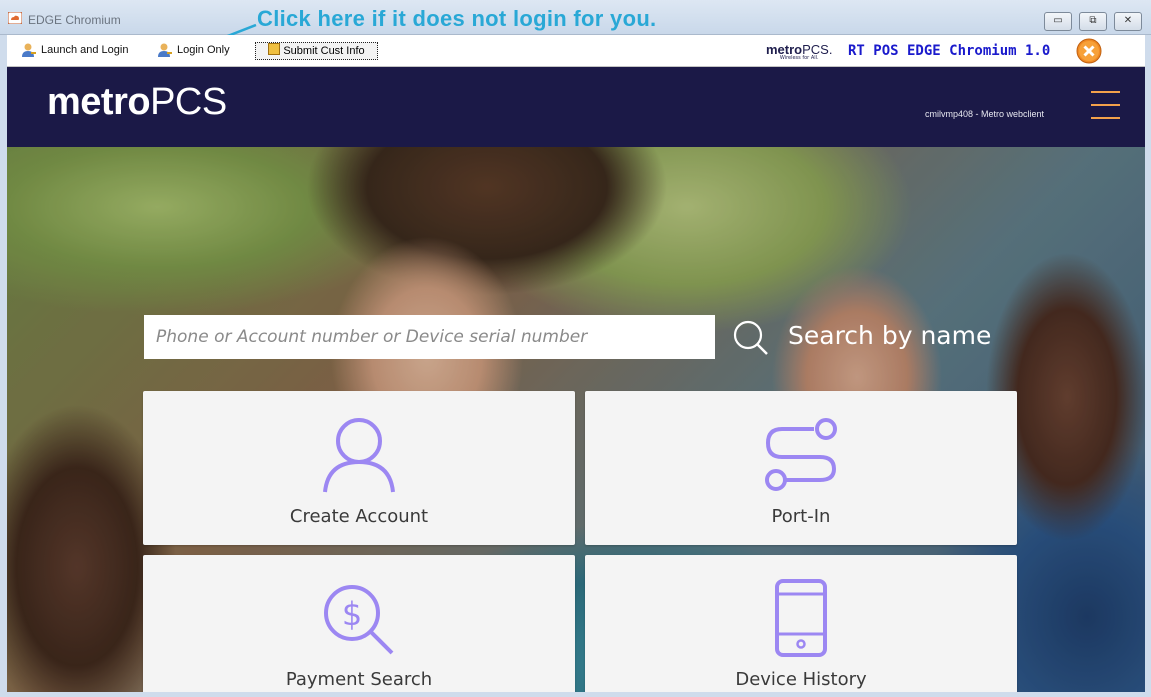 This screenshot has height=697, width=1151. I want to click on hamburger-menu-icon, so click(1105, 106).